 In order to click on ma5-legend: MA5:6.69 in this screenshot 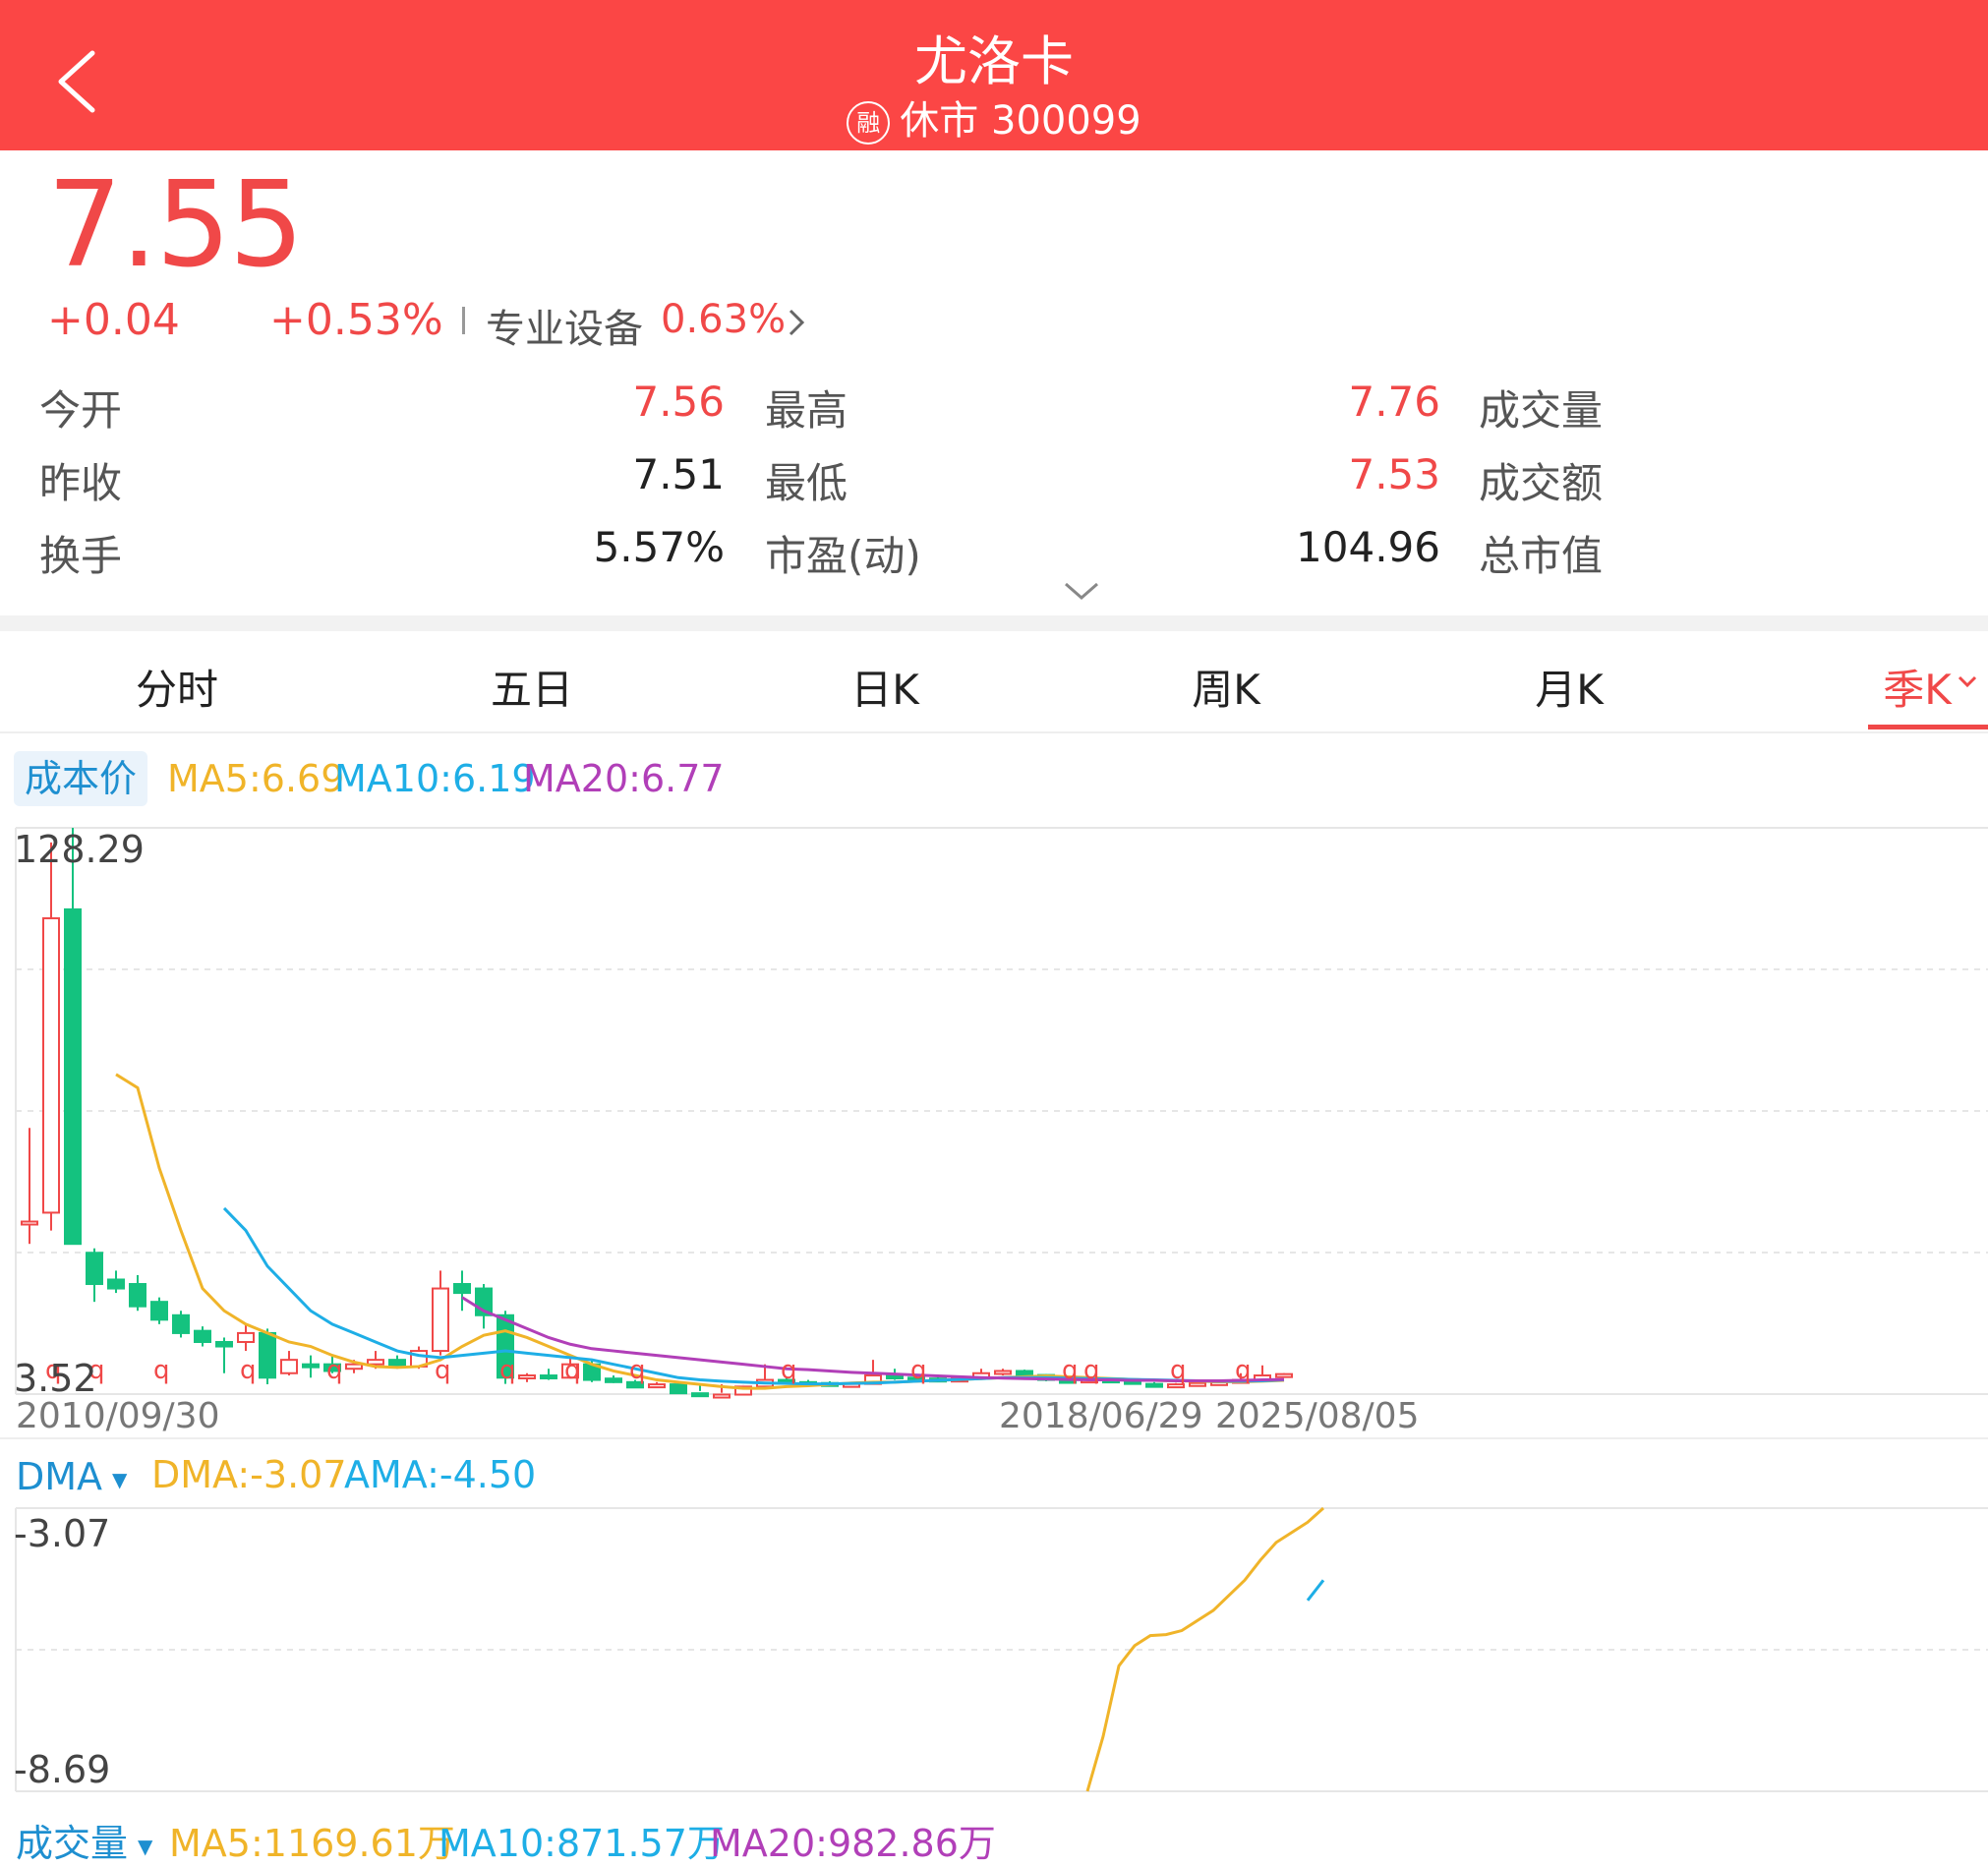, I will do `click(256, 778)`.